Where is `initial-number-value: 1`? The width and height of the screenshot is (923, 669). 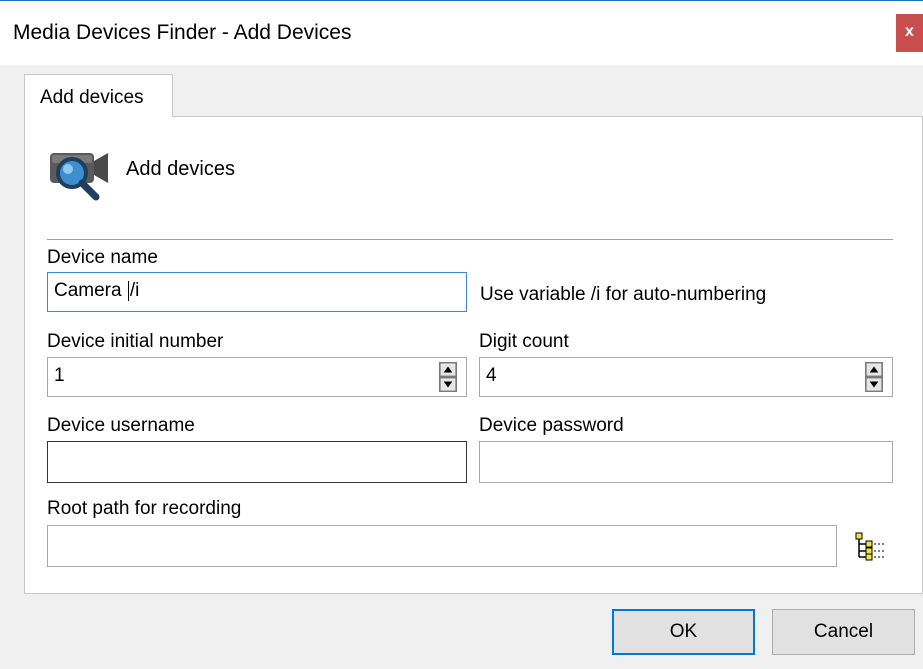
initial-number-value: 1 is located at coordinates (59, 375).